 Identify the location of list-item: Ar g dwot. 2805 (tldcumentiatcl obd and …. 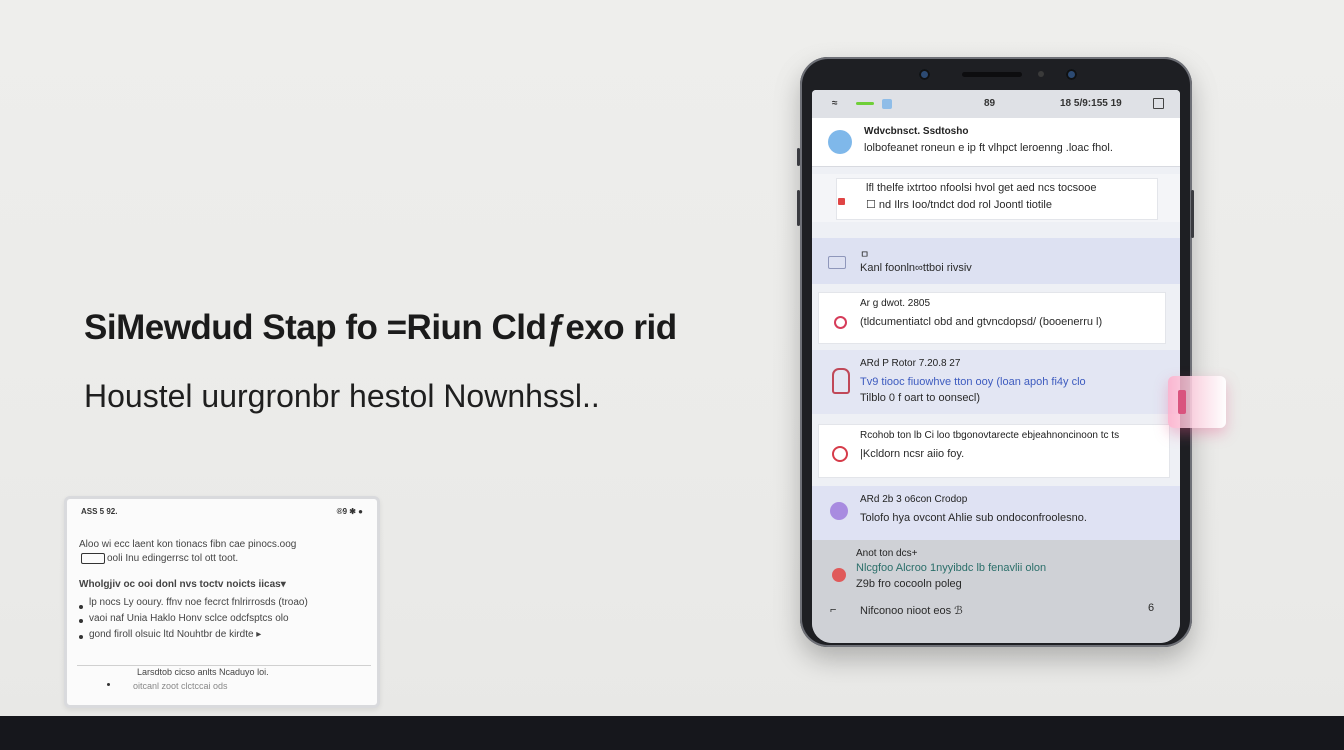
(996, 317).